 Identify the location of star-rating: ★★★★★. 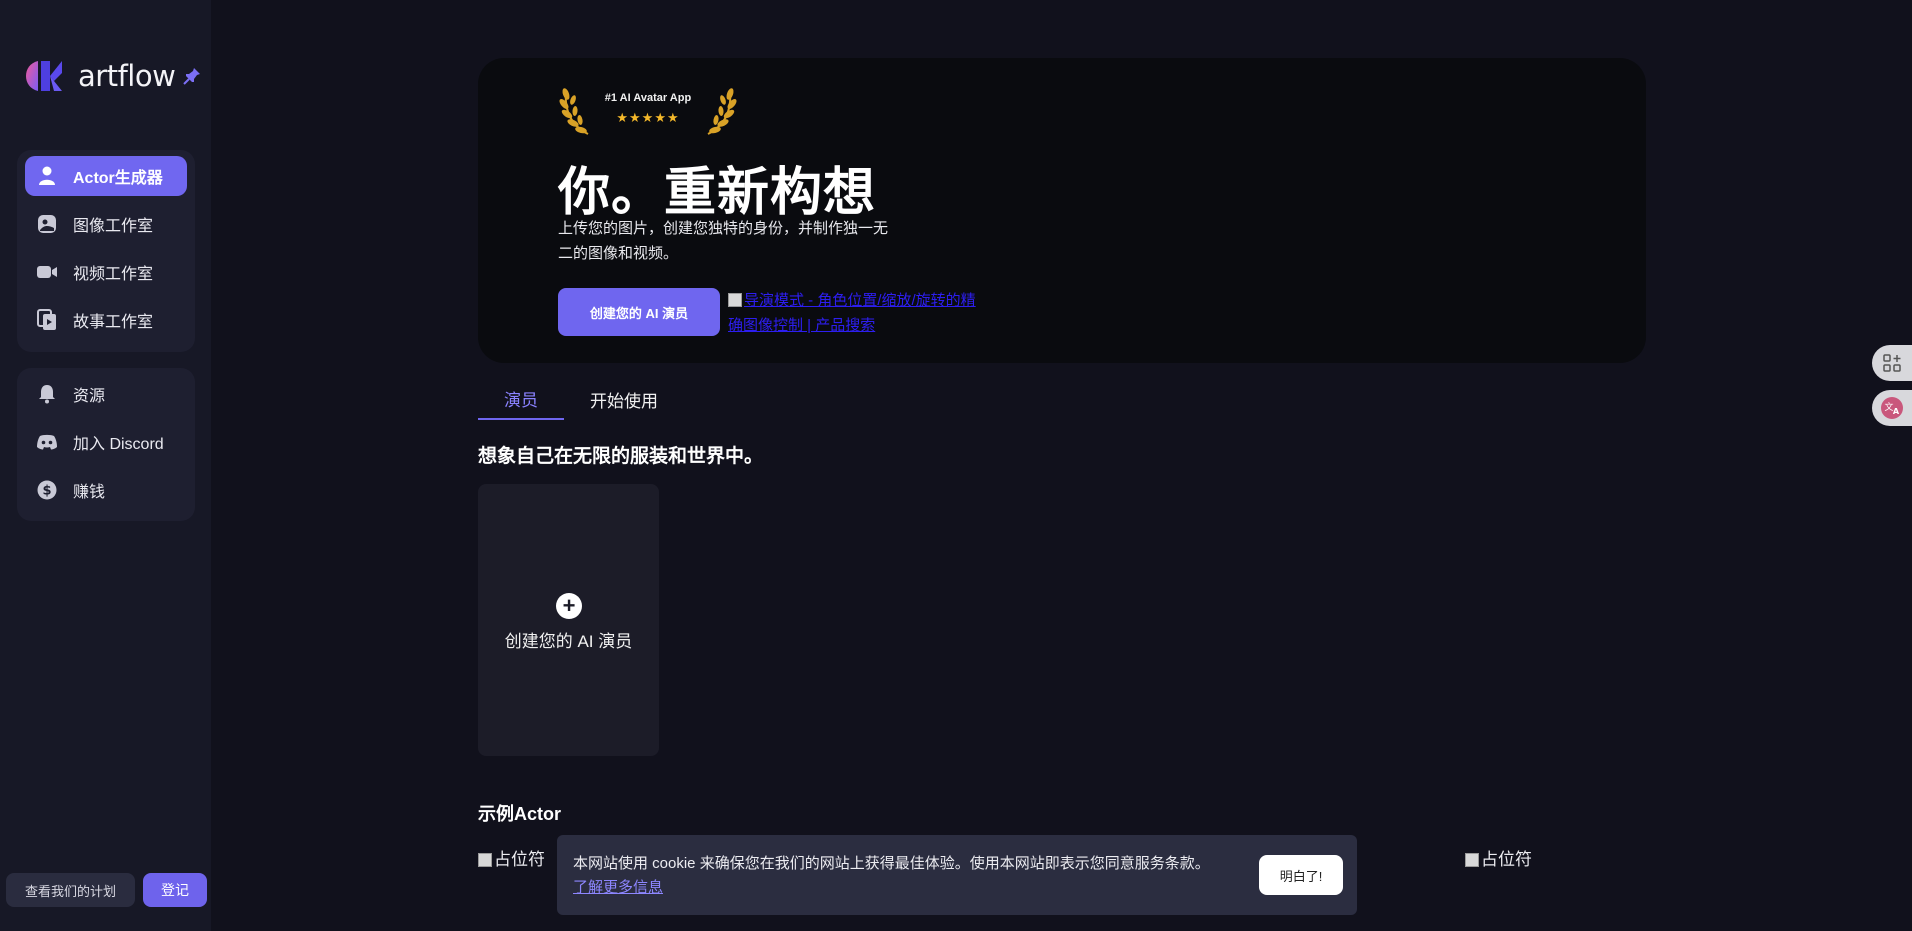
(648, 117).